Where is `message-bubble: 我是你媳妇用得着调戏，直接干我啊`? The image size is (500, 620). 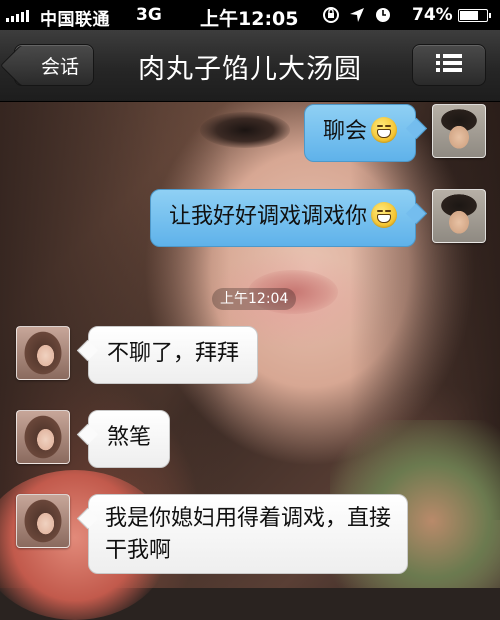
message-bubble: 我是你媳妇用得着调戏，直接干我啊 is located at coordinates (248, 534).